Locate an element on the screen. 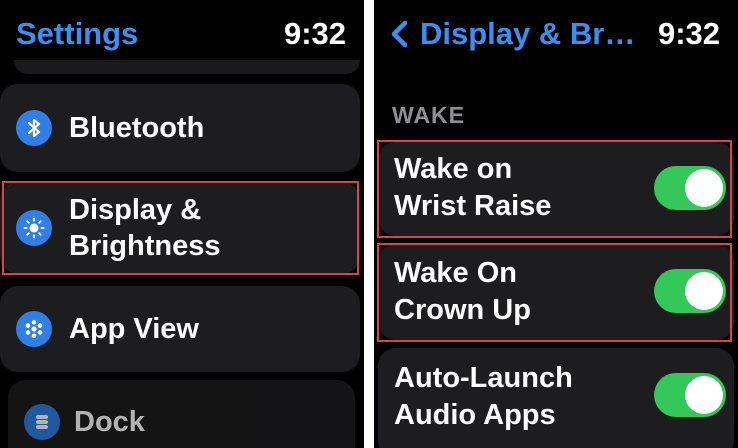 This screenshot has height=448, width=738. settings-row-label: App View is located at coordinates (134, 329).